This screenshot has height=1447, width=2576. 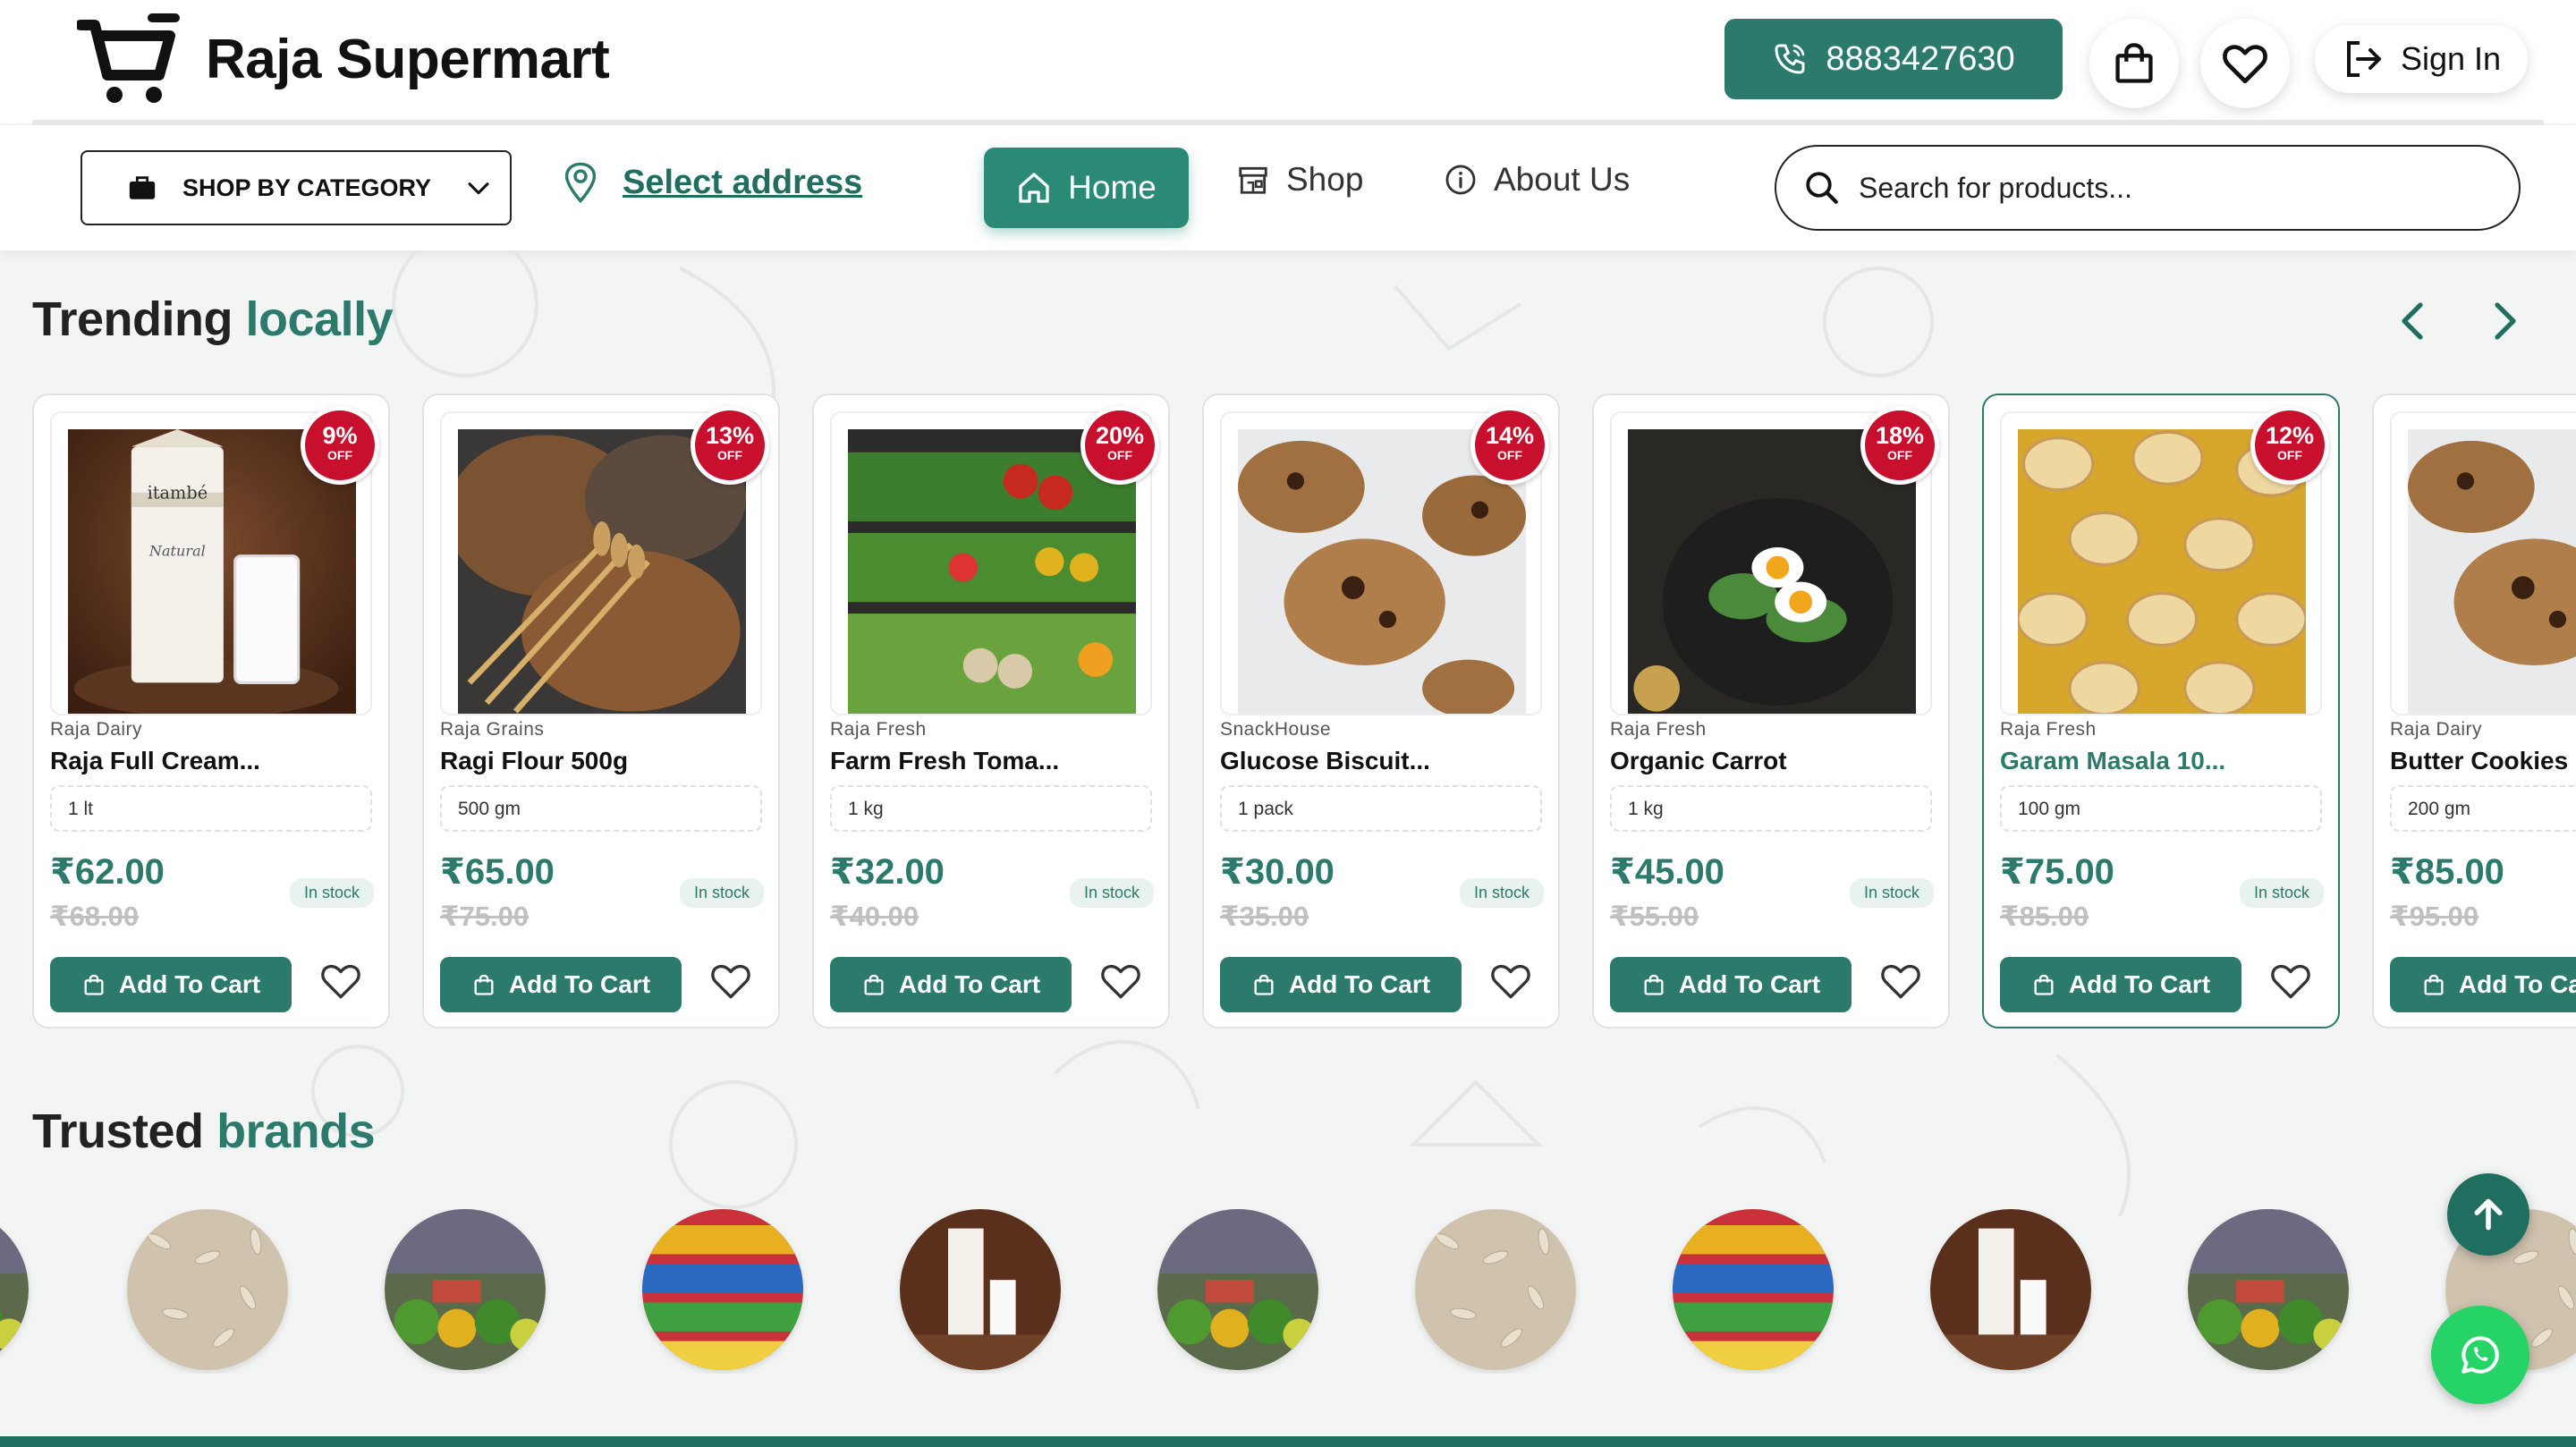 What do you see at coordinates (1771, 808) in the screenshot?
I see `product-quantity: 1 kg` at bounding box center [1771, 808].